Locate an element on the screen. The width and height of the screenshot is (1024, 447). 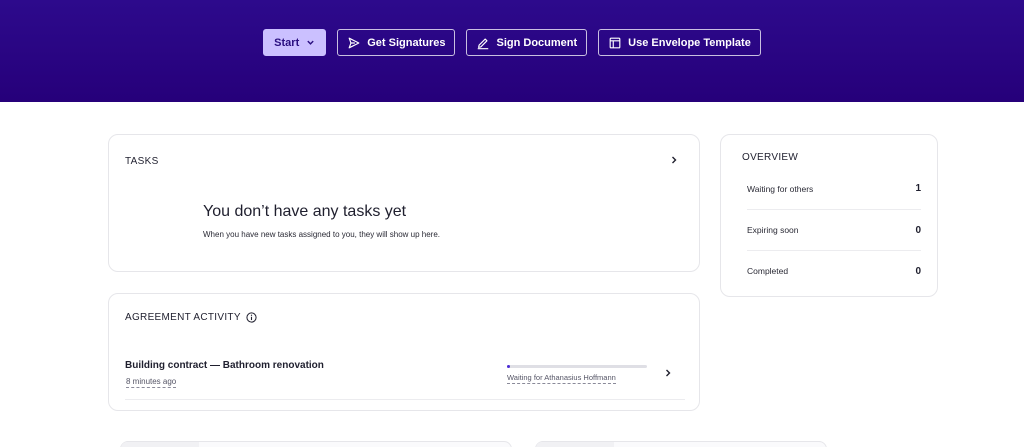
bottom-card-right is located at coordinates (681, 444).